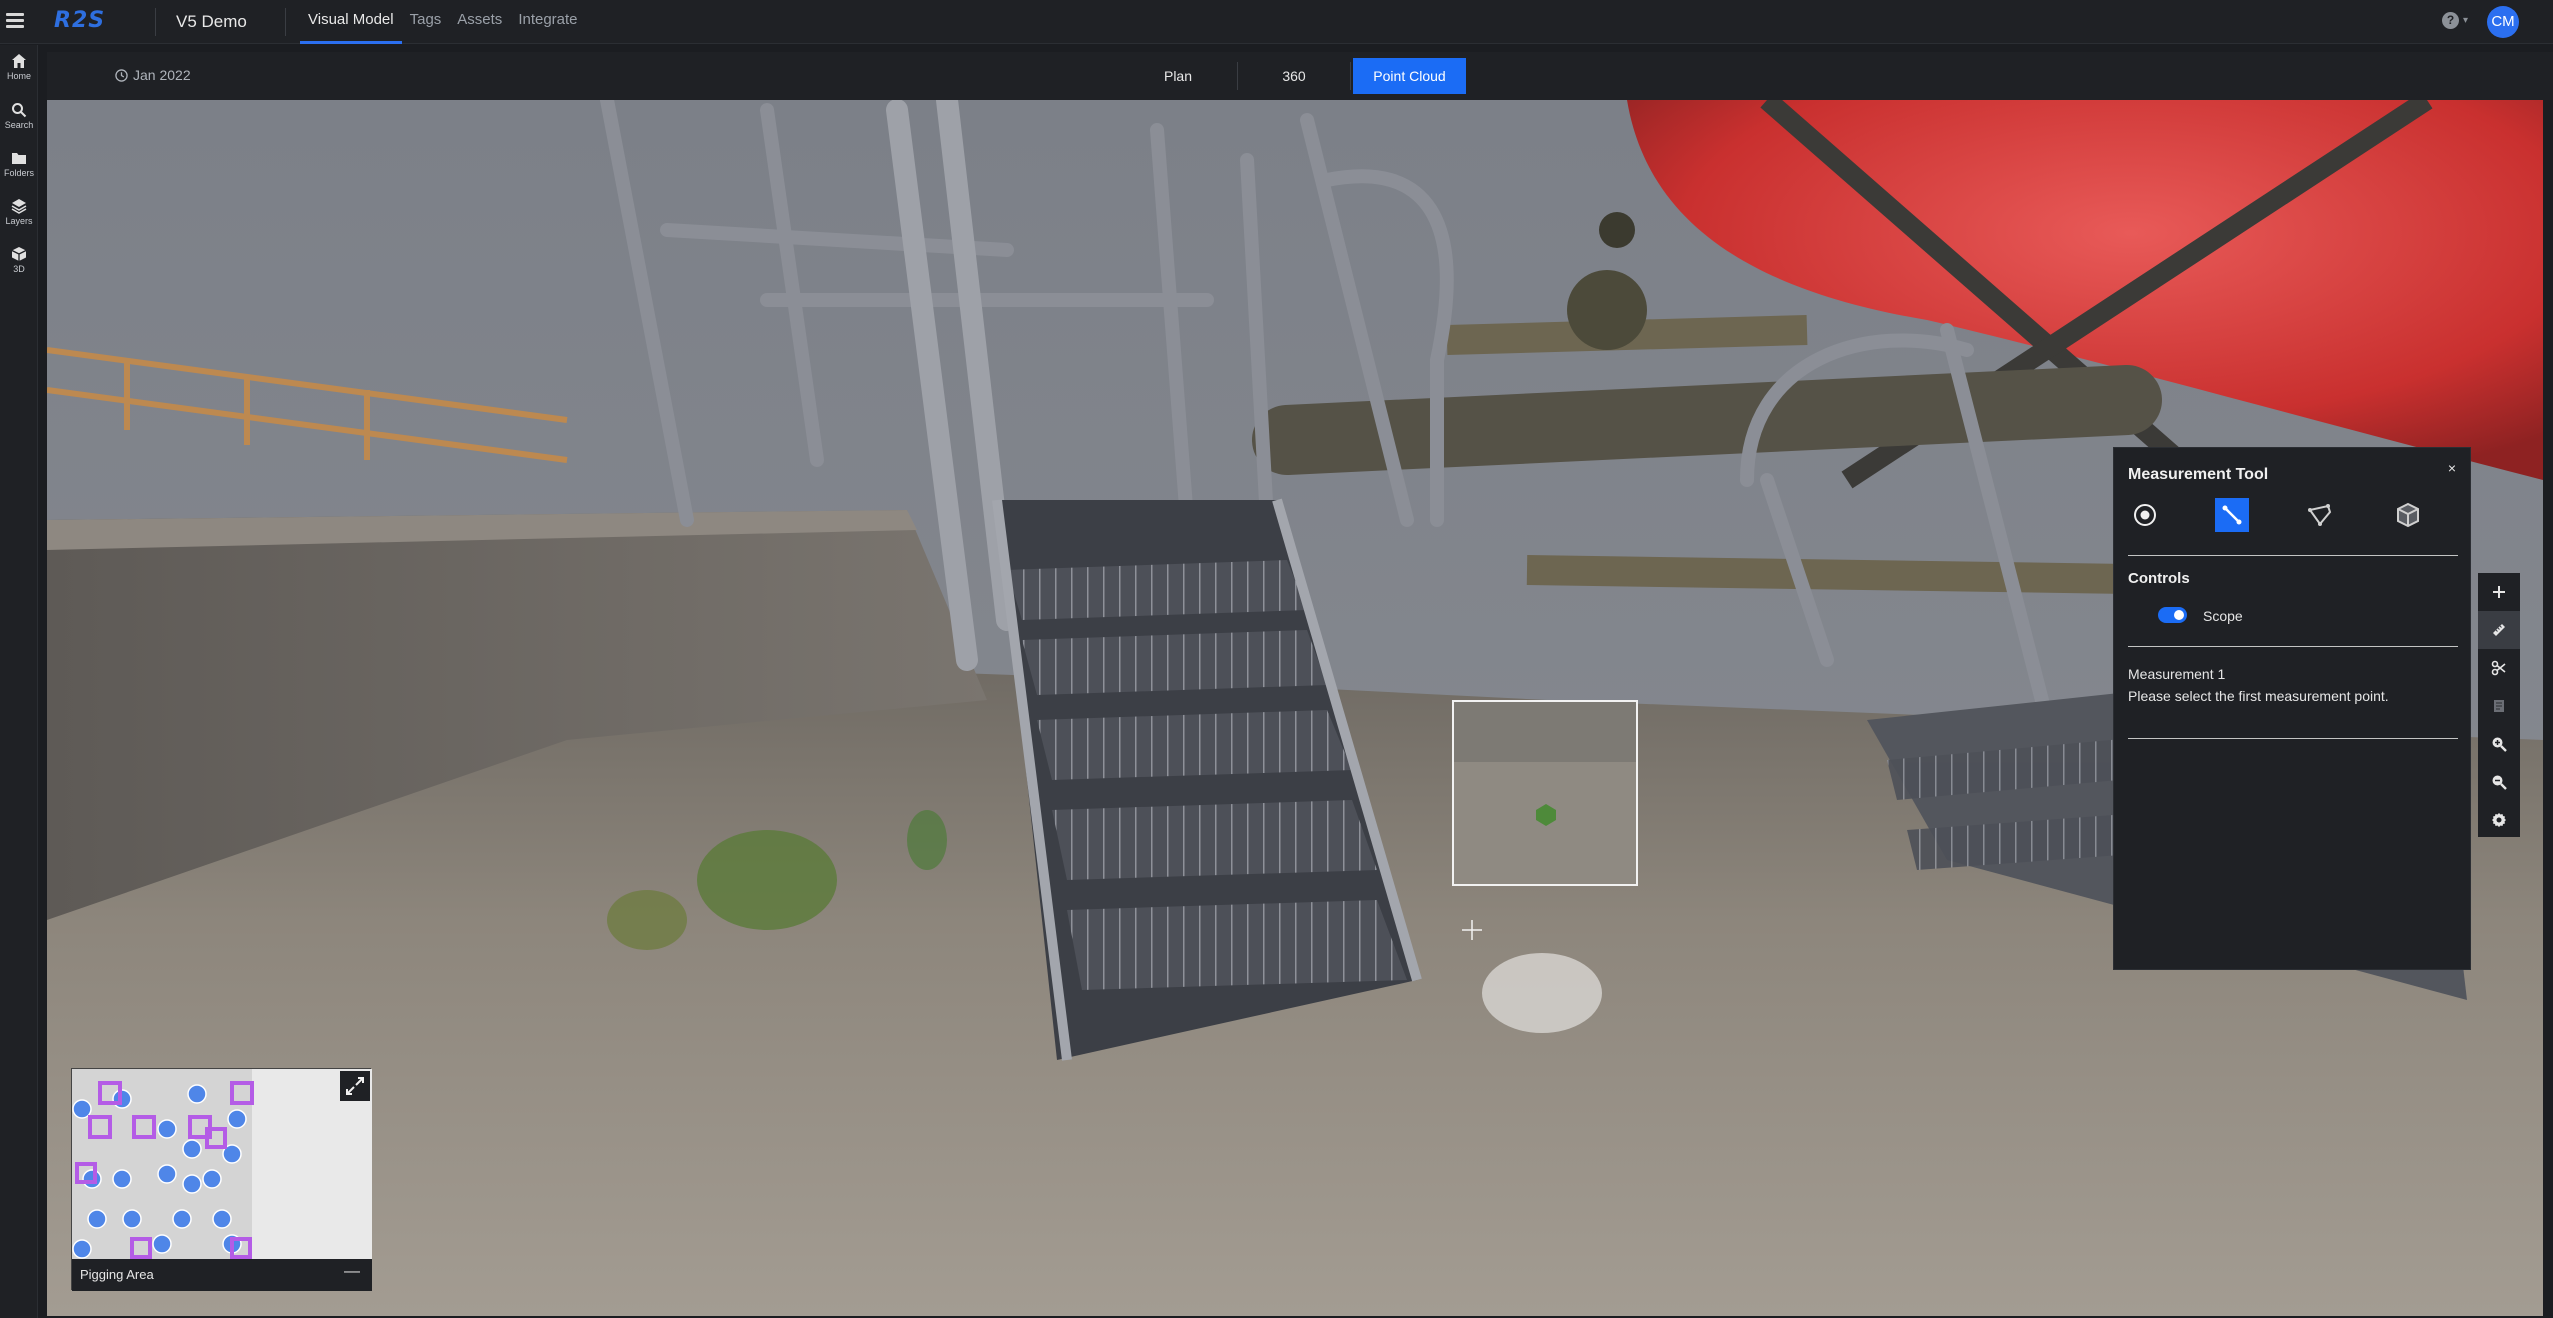 This screenshot has height=1318, width=2553. I want to click on distance-tool-button, so click(2232, 515).